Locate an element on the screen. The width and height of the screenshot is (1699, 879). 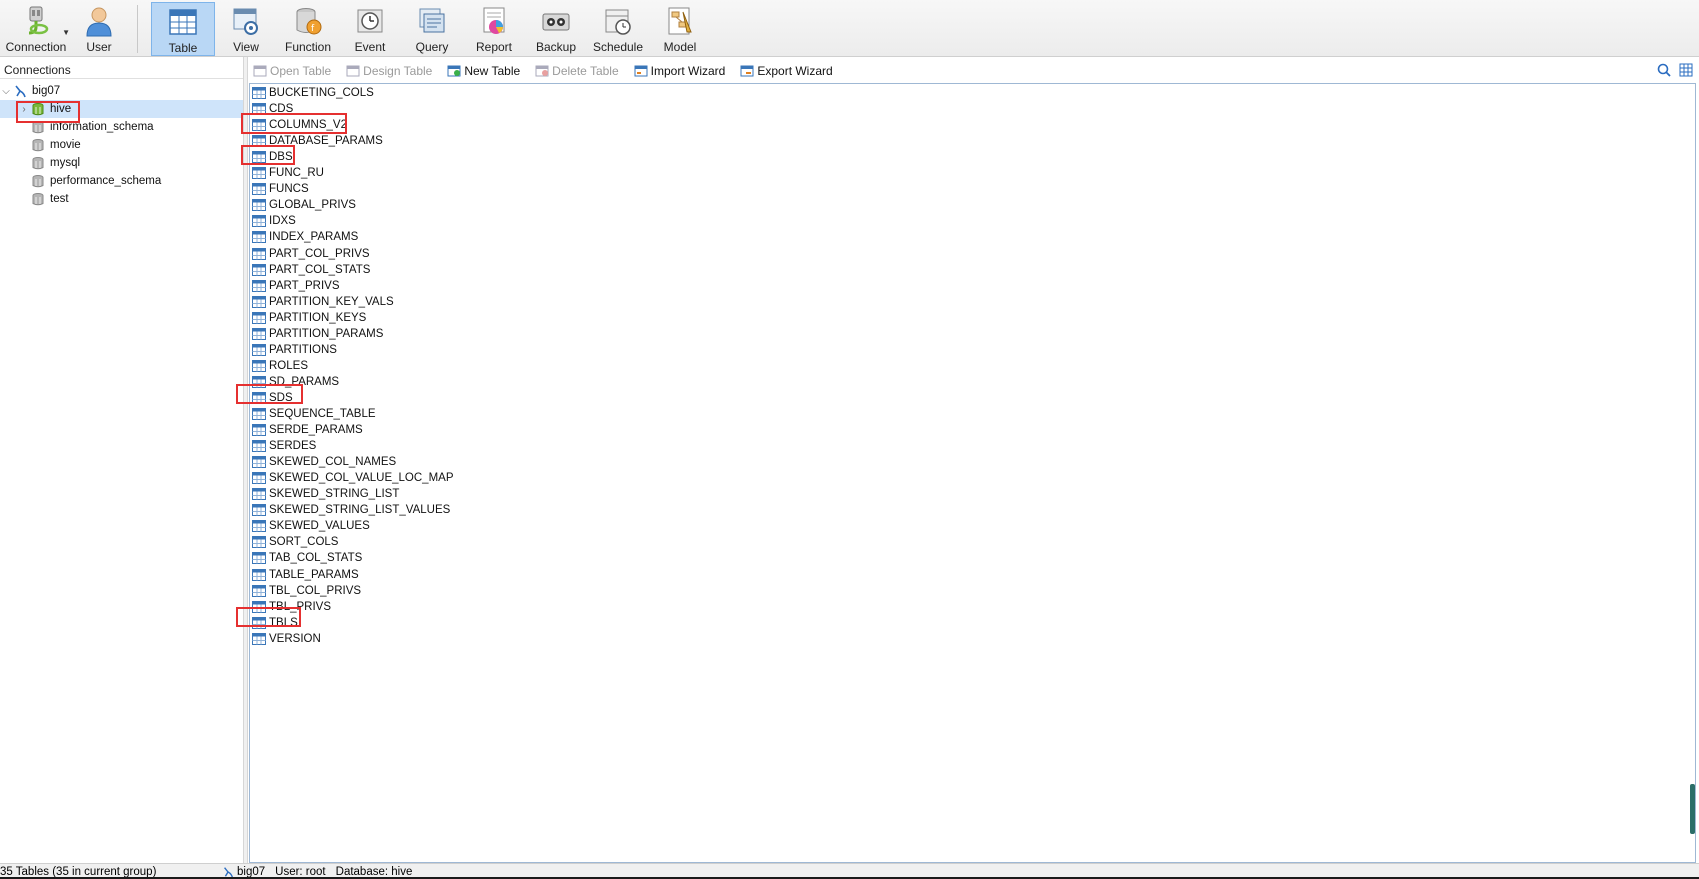
table-item: INDEX_PARAMS is located at coordinates (305, 237).